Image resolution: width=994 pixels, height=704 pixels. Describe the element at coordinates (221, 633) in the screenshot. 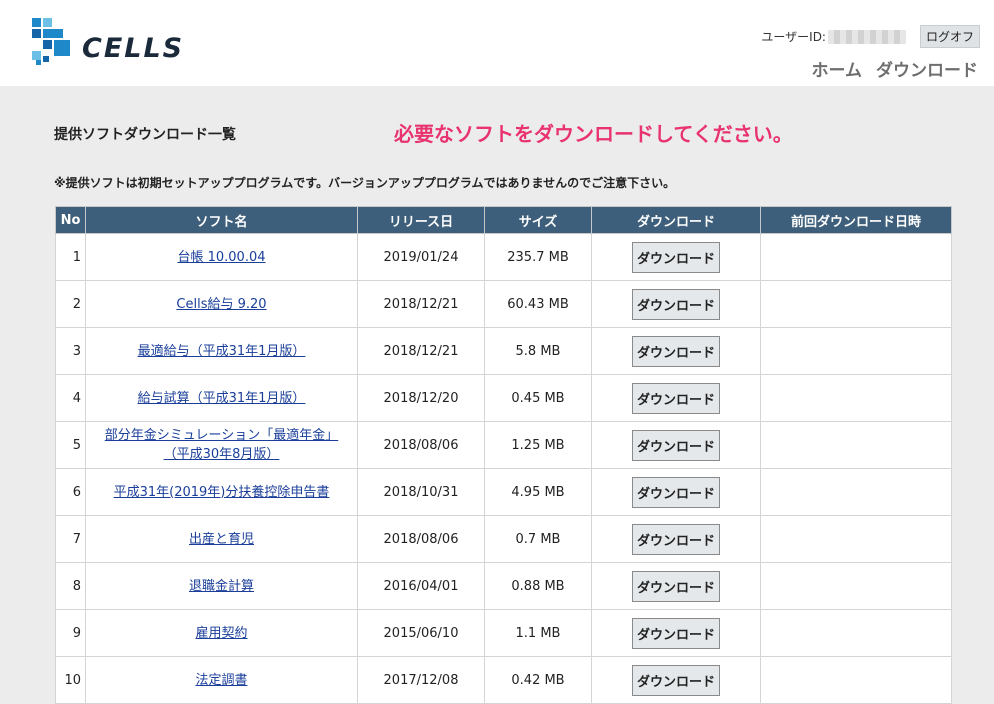

I see `software-name-link: 雇用契約` at that location.